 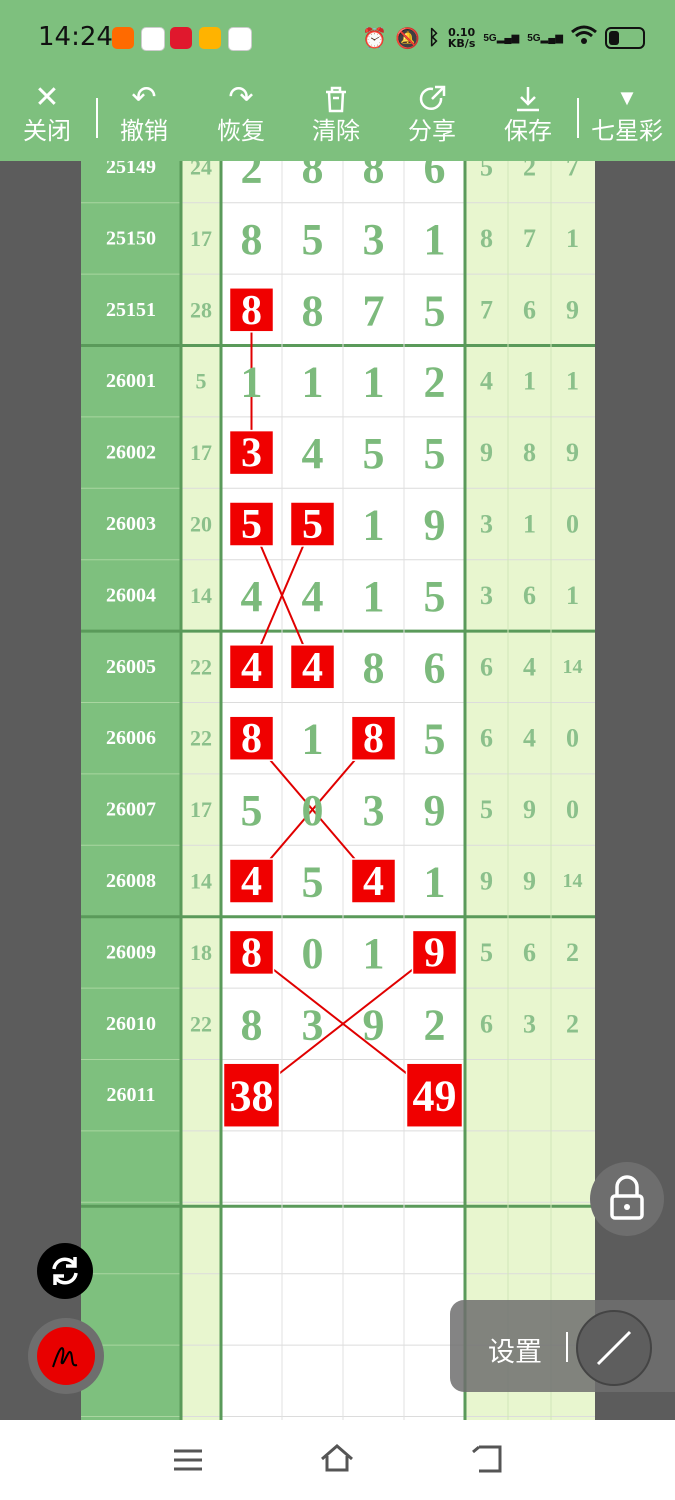 What do you see at coordinates (144, 97) in the screenshot?
I see `undo-icon: ↶` at bounding box center [144, 97].